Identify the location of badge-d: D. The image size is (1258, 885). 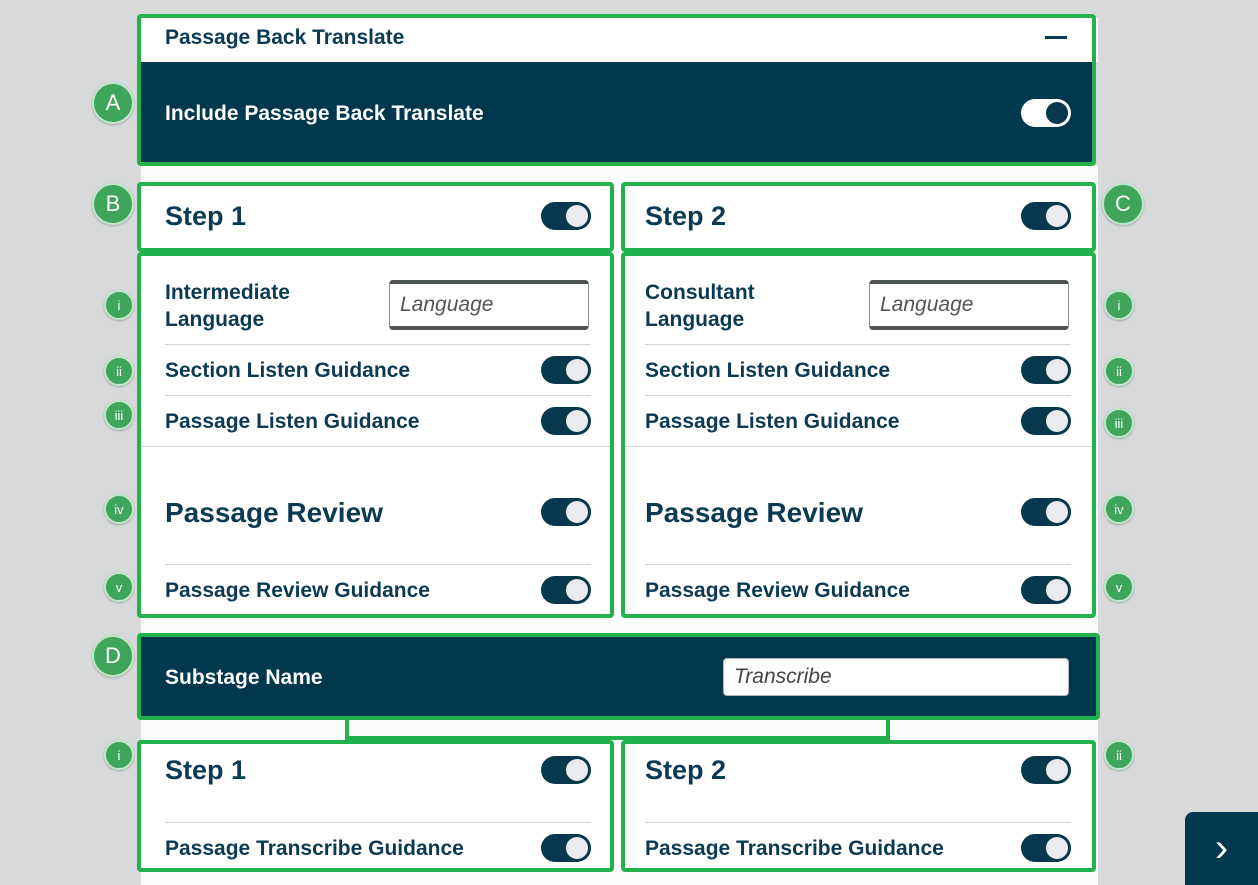
(113, 656).